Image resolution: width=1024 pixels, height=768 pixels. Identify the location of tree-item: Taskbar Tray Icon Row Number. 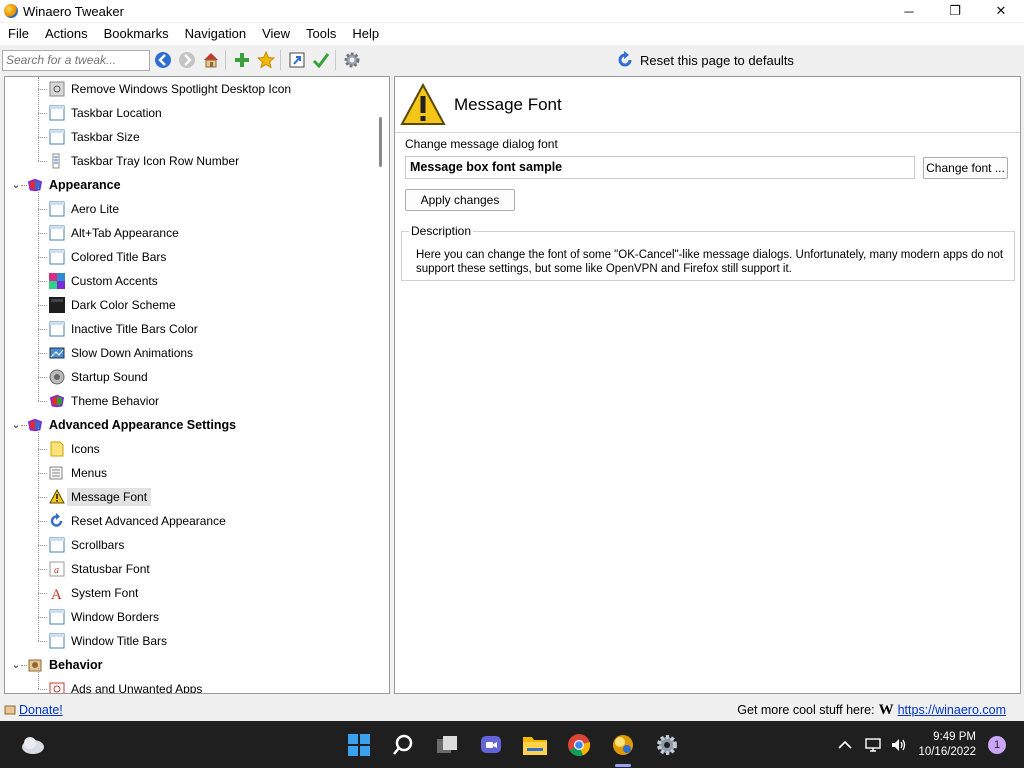
(144, 161).